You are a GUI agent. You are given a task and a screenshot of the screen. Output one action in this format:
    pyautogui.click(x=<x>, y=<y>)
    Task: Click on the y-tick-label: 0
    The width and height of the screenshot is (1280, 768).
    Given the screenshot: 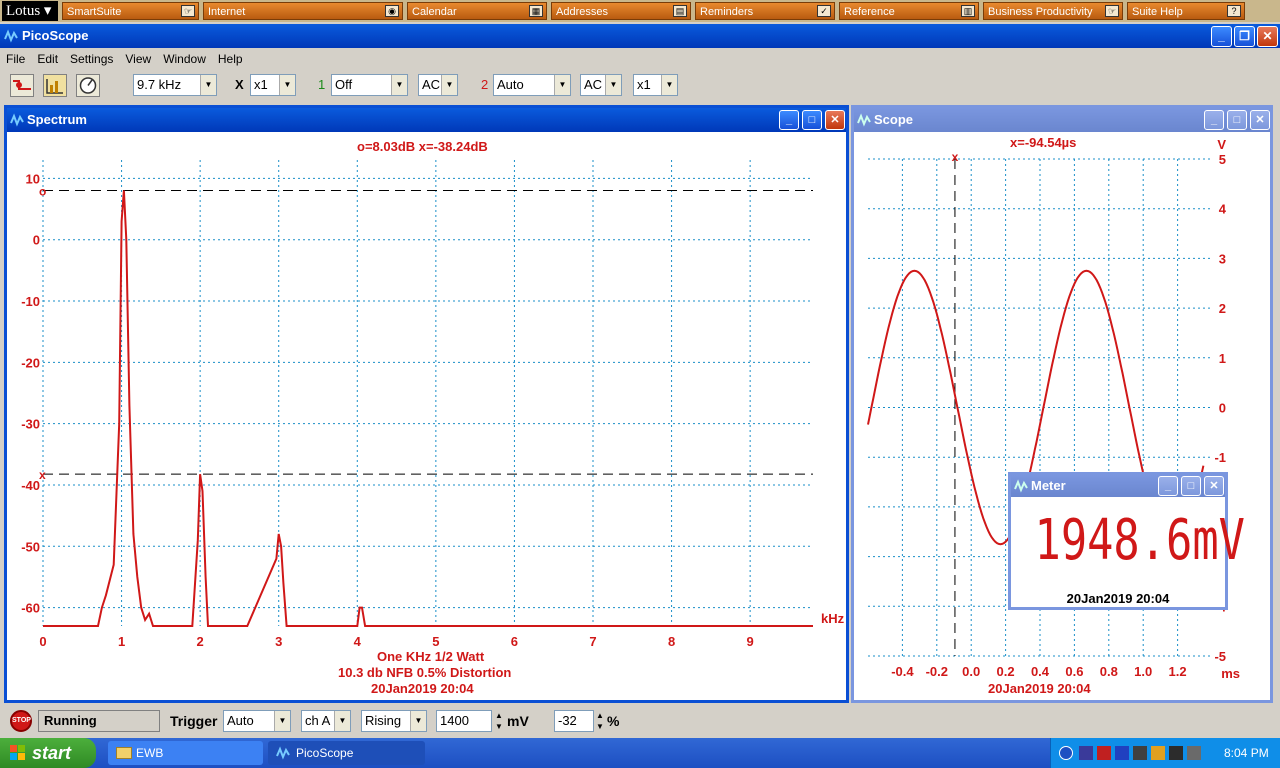 What is the action you would take?
    pyautogui.click(x=1222, y=408)
    